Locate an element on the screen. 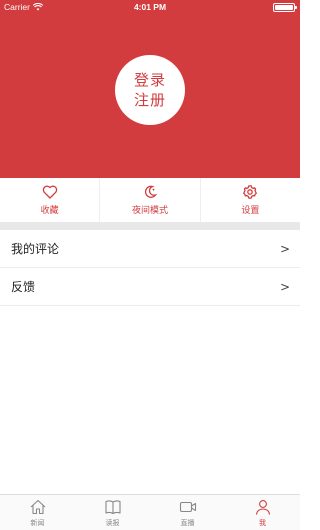 This screenshot has height=530, width=320. battery-icon is located at coordinates (285, 7).